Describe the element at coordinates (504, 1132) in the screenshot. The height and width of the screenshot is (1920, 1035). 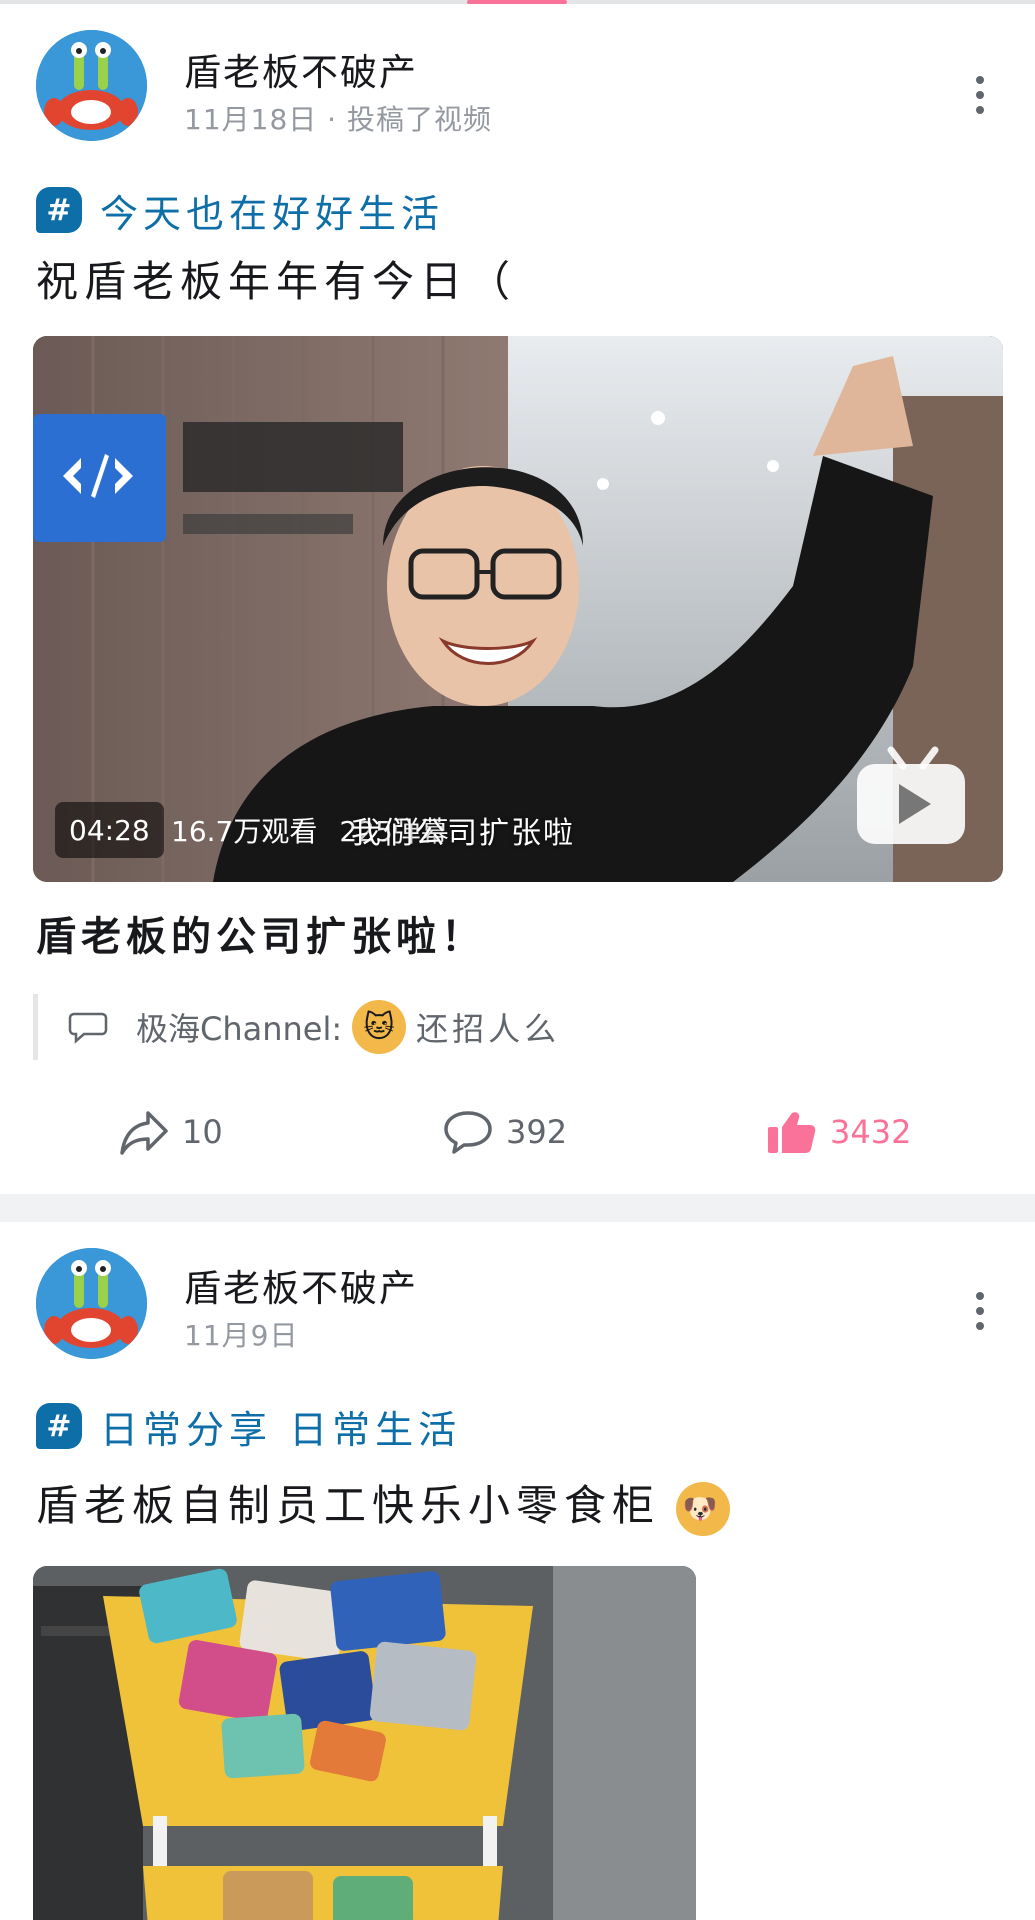
I see `comment-button: 392` at that location.